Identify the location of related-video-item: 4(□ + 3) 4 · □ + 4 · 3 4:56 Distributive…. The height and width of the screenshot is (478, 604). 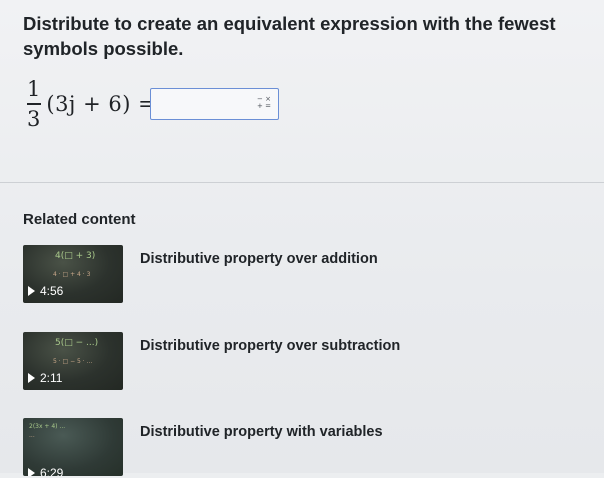
(223, 275).